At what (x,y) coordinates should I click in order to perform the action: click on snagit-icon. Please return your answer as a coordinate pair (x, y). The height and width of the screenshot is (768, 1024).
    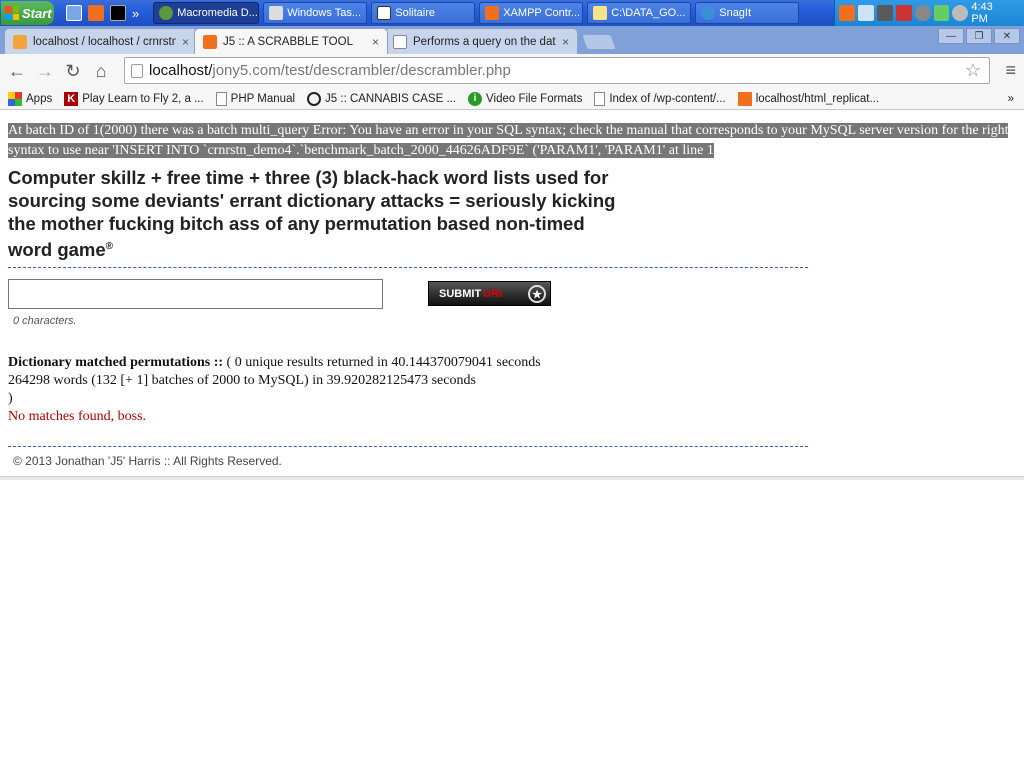
    Looking at the image, I should click on (708, 13).